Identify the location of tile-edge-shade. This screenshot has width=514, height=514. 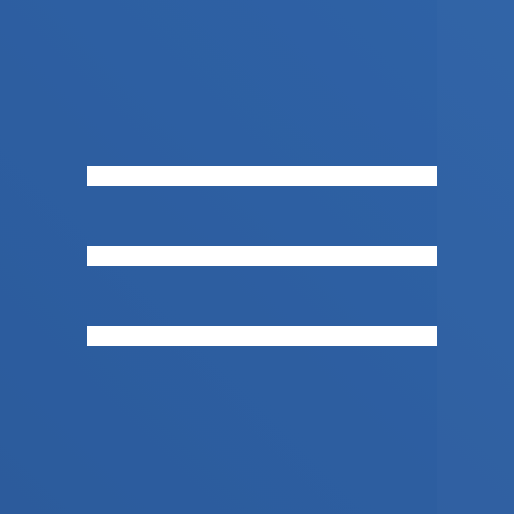
(475, 257).